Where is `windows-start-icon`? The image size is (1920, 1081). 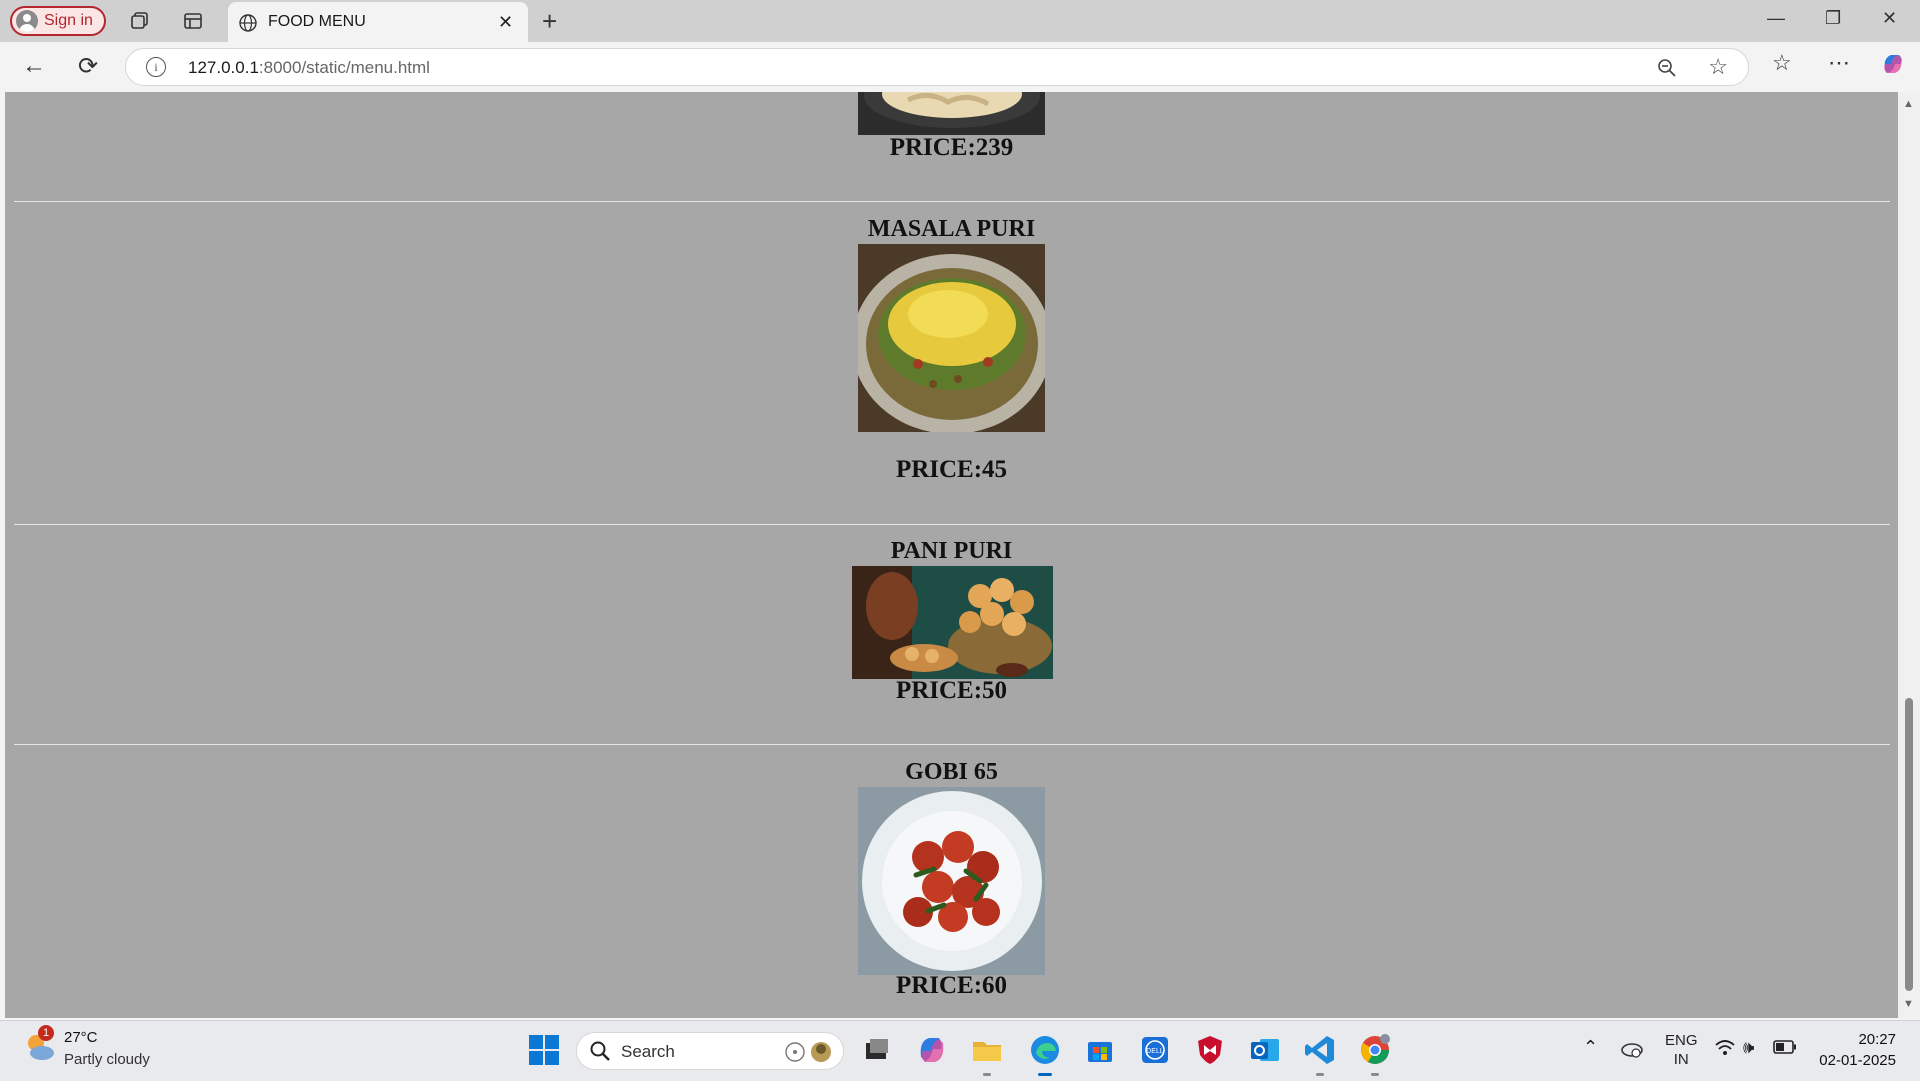 windows-start-icon is located at coordinates (544, 1050).